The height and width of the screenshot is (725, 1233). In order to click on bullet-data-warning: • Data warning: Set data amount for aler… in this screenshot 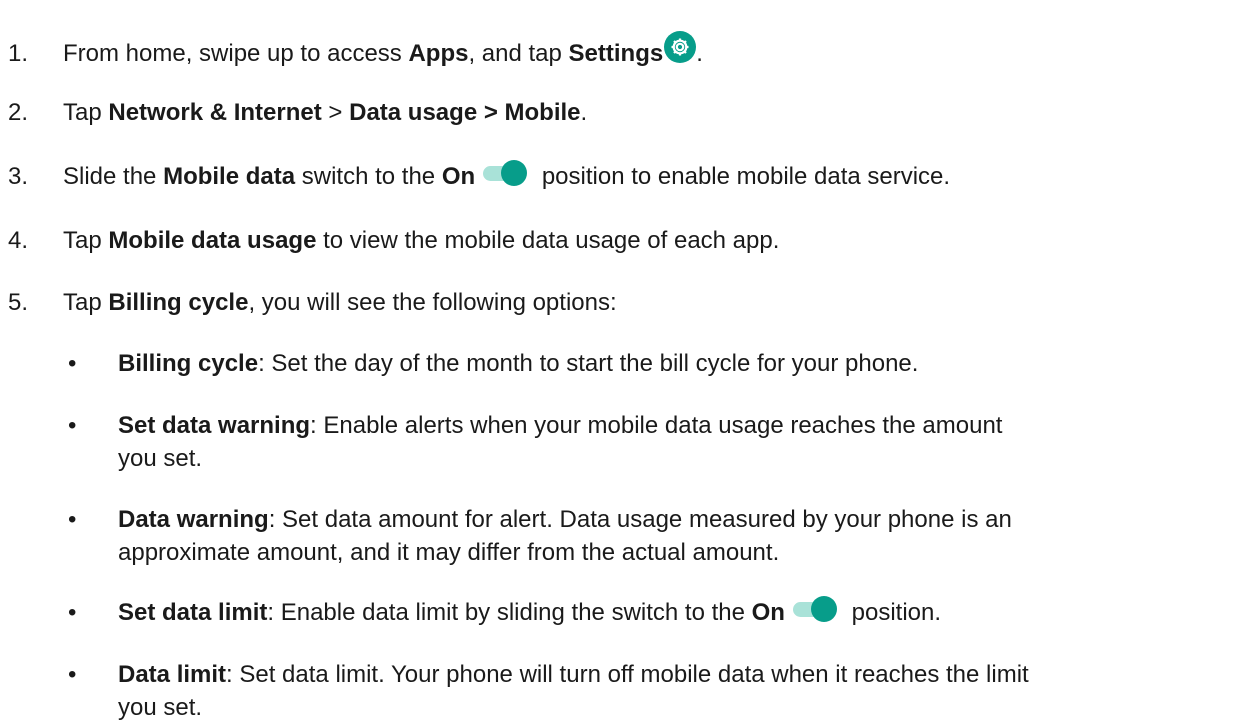, I will do `click(610, 536)`.